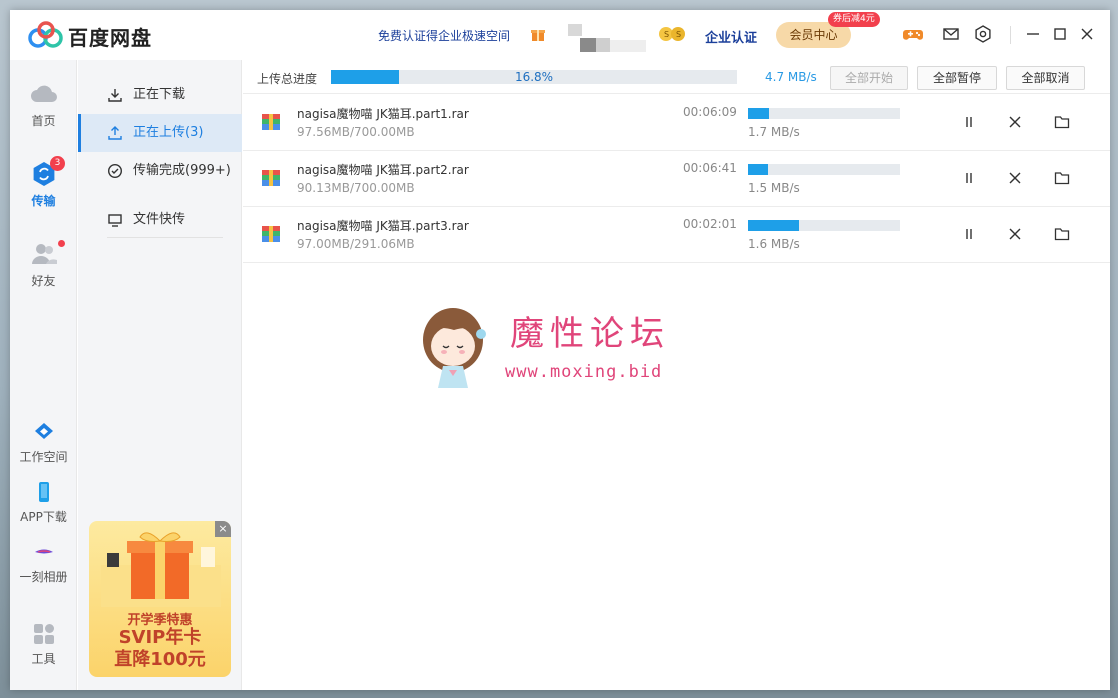  I want to click on gift-box-icon, so click(161, 569).